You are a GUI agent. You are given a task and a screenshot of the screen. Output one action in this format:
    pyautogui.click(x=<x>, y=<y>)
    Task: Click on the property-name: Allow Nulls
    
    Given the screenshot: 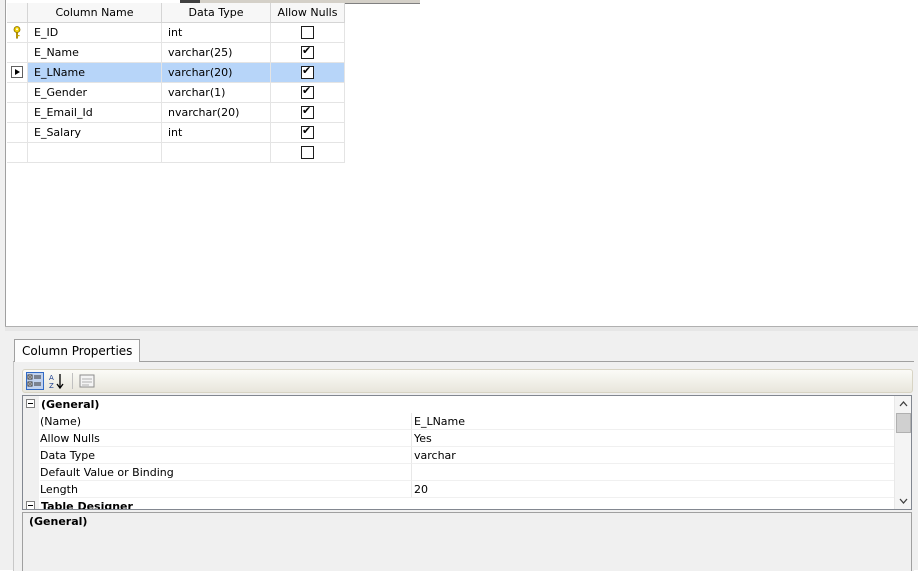 What is the action you would take?
    pyautogui.click(x=226, y=438)
    